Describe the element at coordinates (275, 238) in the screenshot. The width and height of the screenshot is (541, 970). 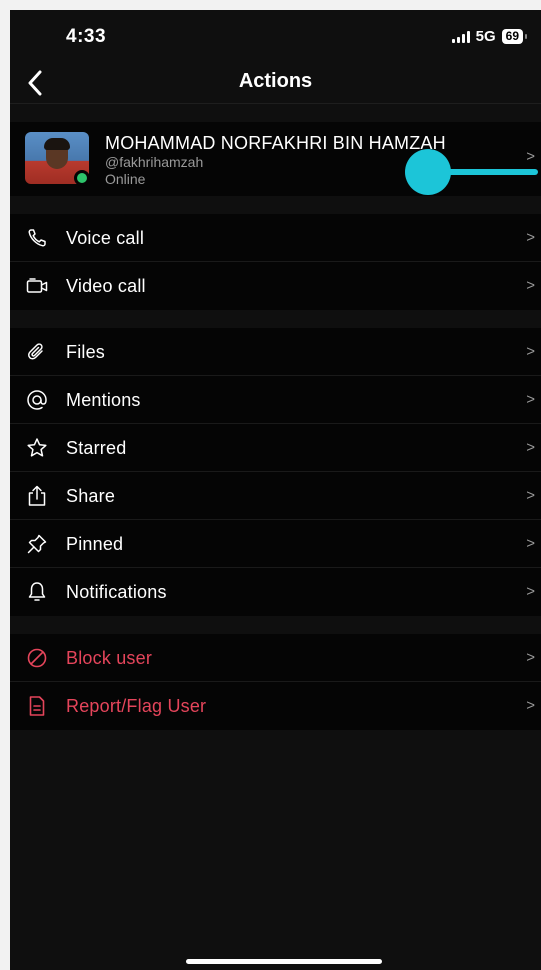
I see `voice-call-row: Voice call >` at that location.